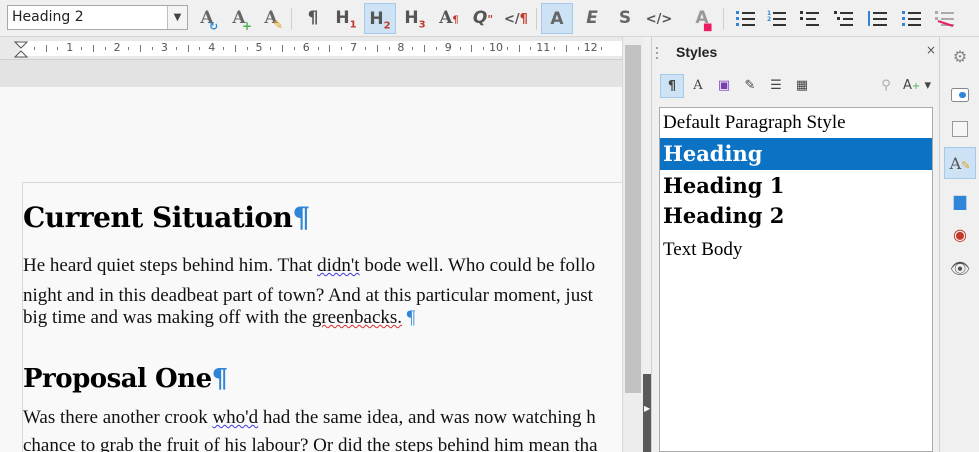 This screenshot has height=452, width=979. I want to click on style-item-default: Default Paragraph Style, so click(796, 124).